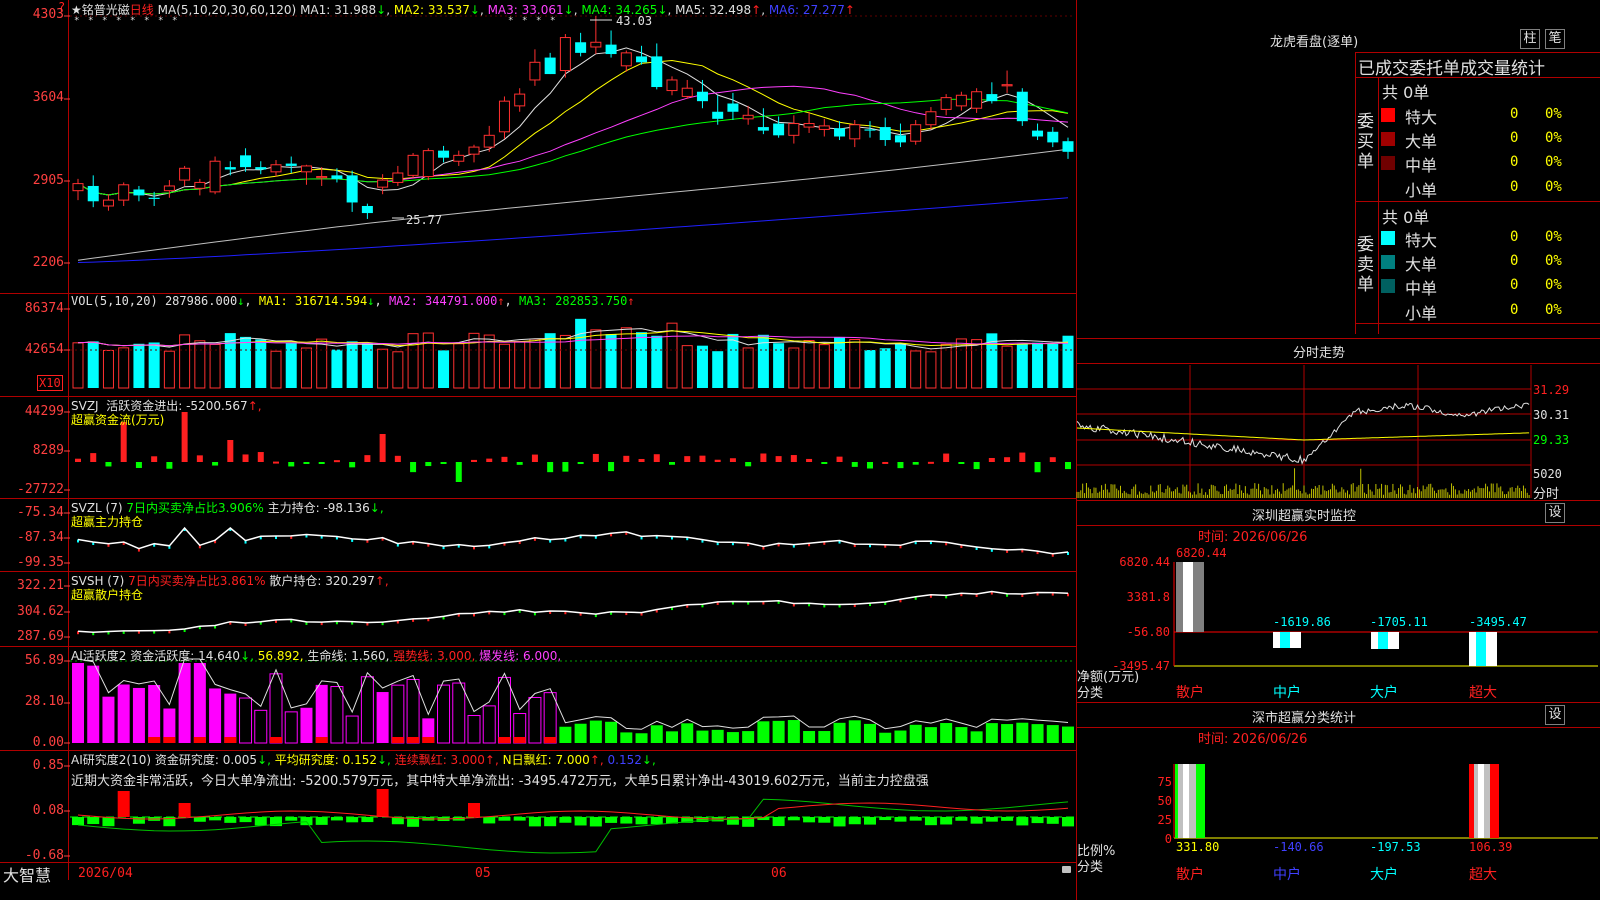 The width and height of the screenshot is (1600, 900). What do you see at coordinates (280, 656) in the screenshot?
I see `ai-active-part2: 56.892,` at bounding box center [280, 656].